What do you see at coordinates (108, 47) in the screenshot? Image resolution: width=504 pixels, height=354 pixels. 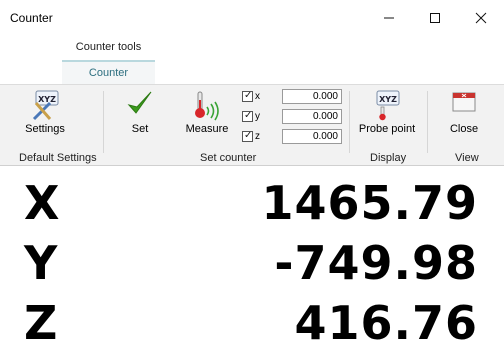 I see `contextual-tab-header: Counter tools` at bounding box center [108, 47].